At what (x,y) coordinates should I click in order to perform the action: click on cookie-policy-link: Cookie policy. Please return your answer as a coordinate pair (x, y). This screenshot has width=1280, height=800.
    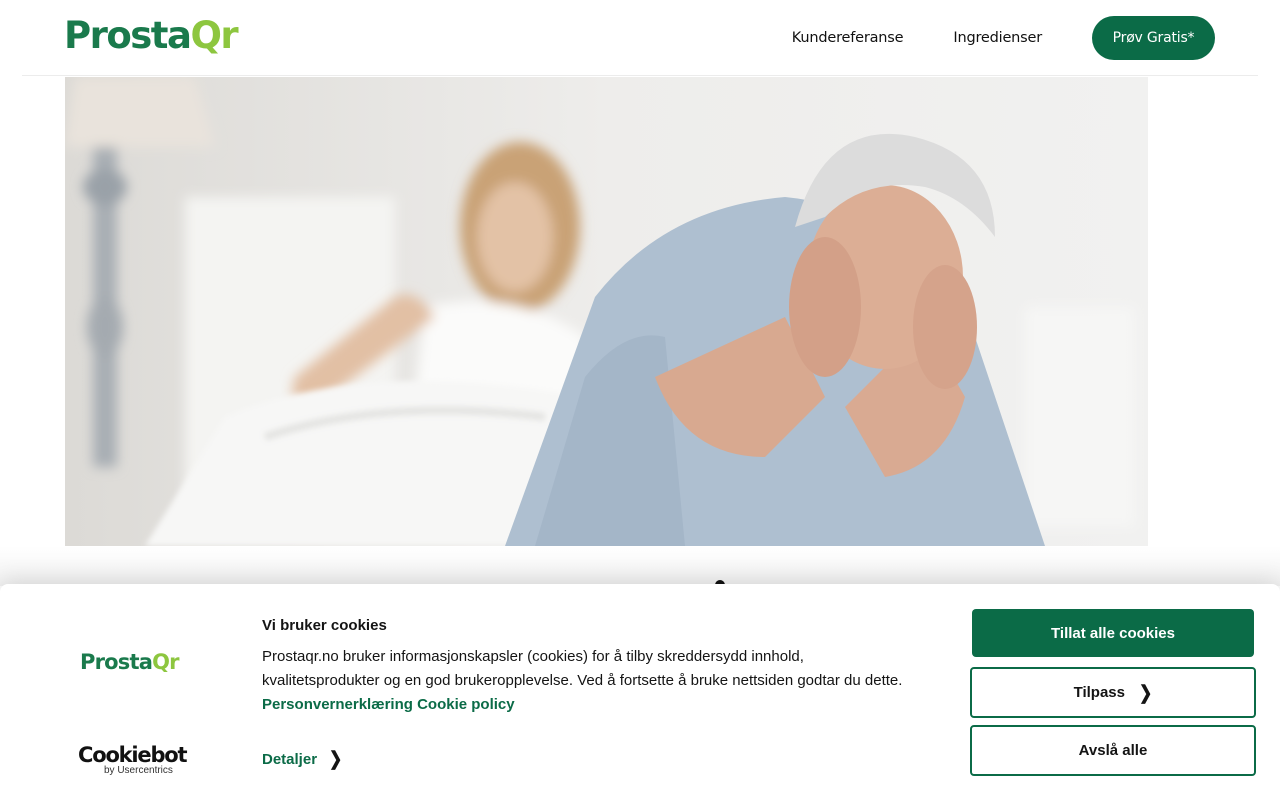
    Looking at the image, I should click on (466, 704).